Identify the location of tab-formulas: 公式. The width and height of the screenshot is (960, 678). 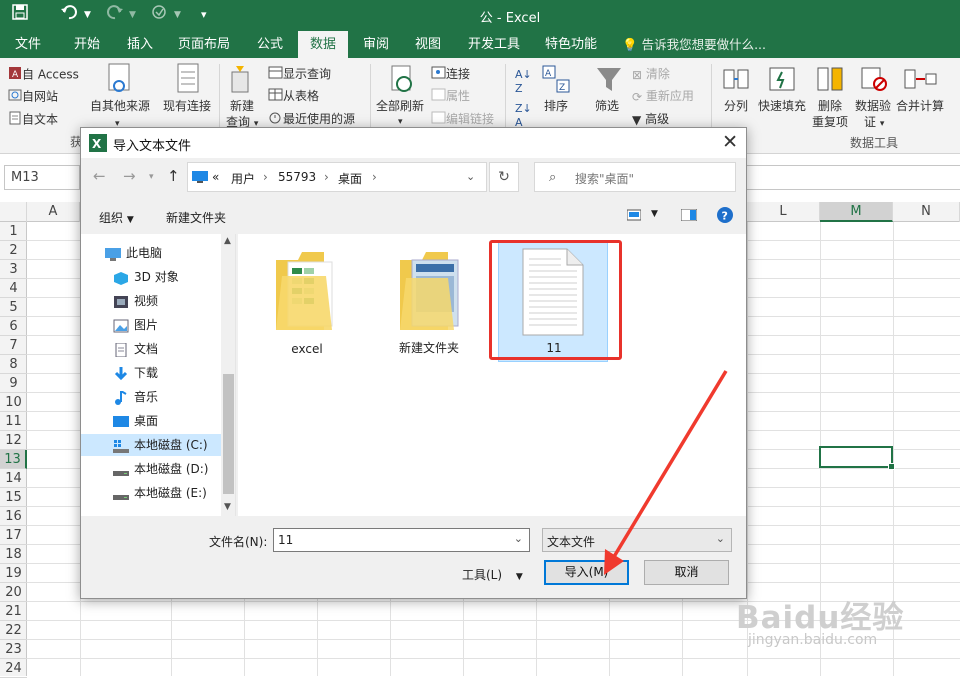
(270, 44).